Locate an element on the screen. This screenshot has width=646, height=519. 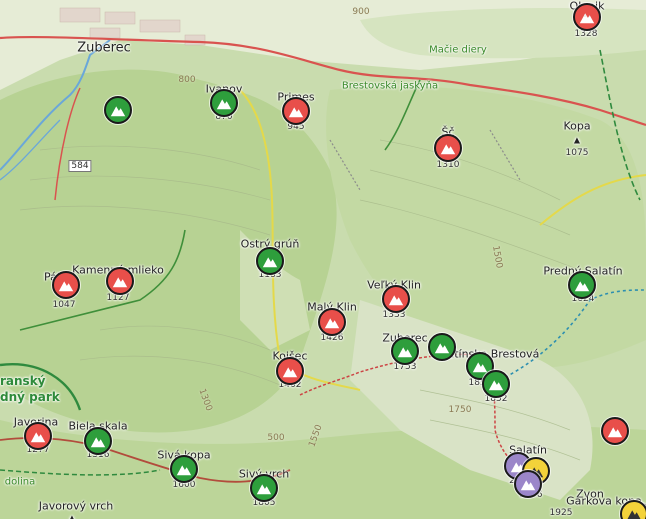
peak-marker-velky-klin is located at coordinates (396, 299).